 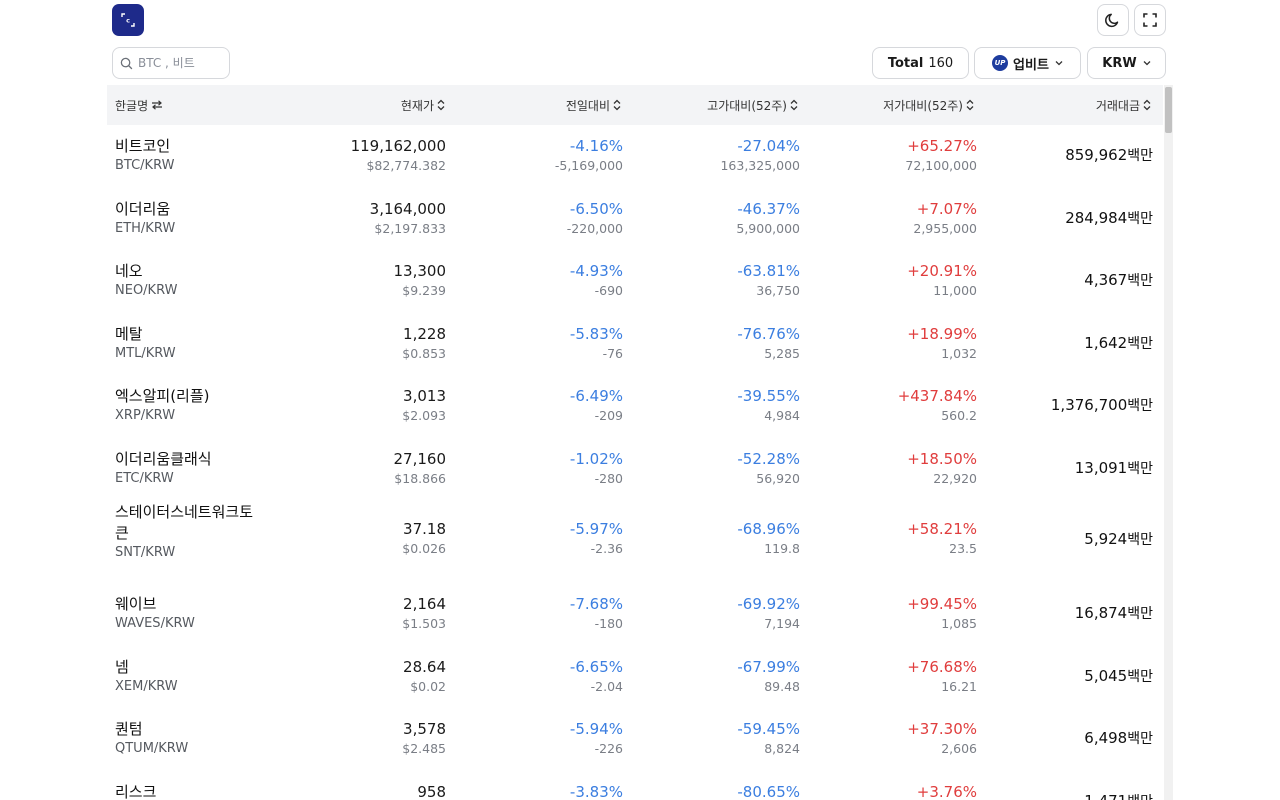 What do you see at coordinates (608, 478) in the screenshot?
I see `change-amount: -280` at bounding box center [608, 478].